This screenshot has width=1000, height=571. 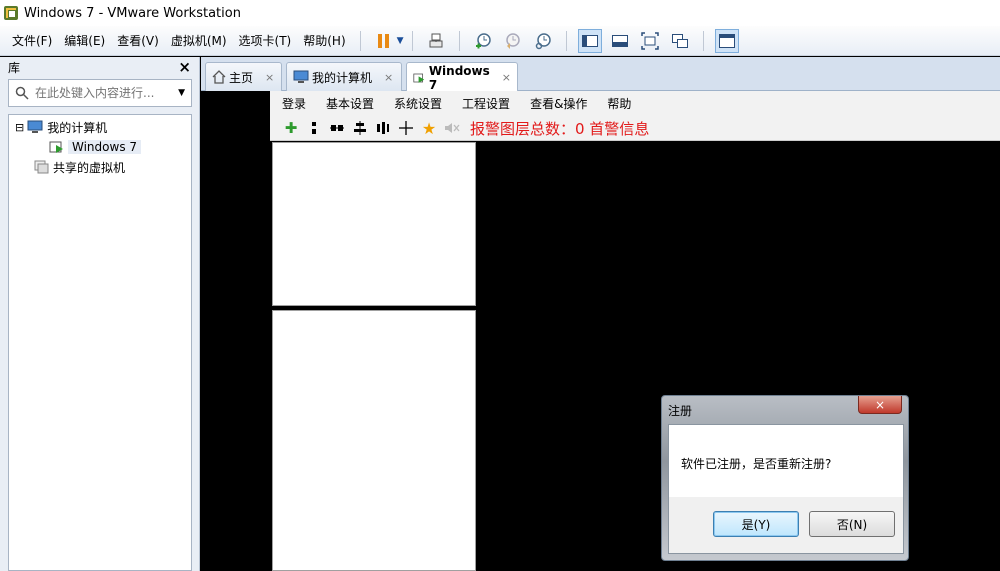 I want to click on pause-icon, so click(x=384, y=40).